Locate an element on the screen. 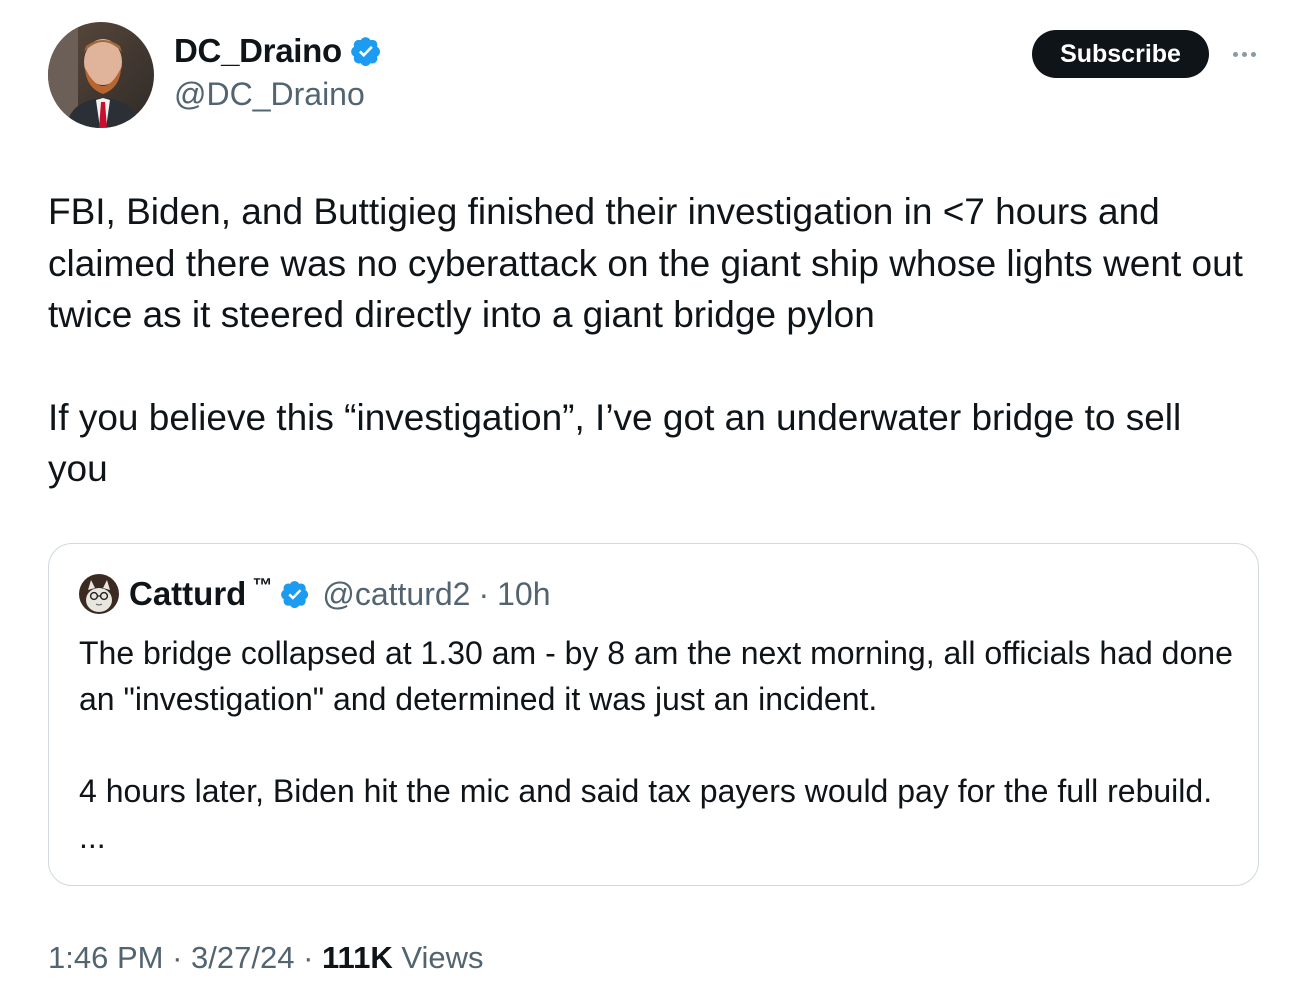  tweet-meta: 1:46 PM · 3/27/24 · 111K Views is located at coordinates (265, 958).